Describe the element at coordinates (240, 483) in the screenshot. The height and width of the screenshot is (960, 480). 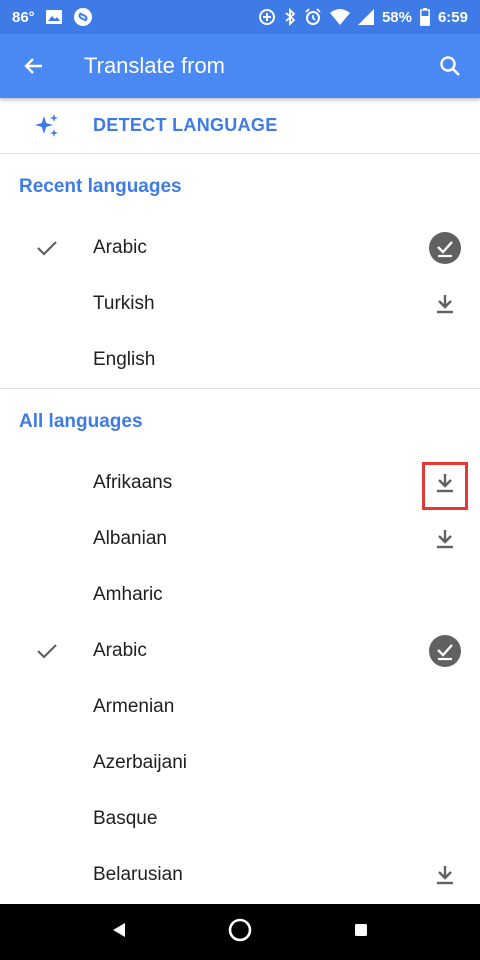
I see `list-item-afrikaans: Afrikaans` at that location.